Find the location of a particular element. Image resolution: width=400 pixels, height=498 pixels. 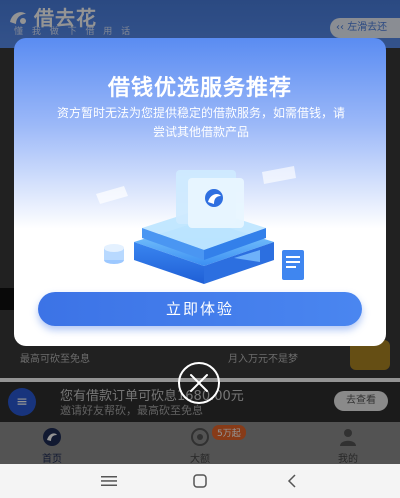

system-navigation-bar is located at coordinates (200, 481).